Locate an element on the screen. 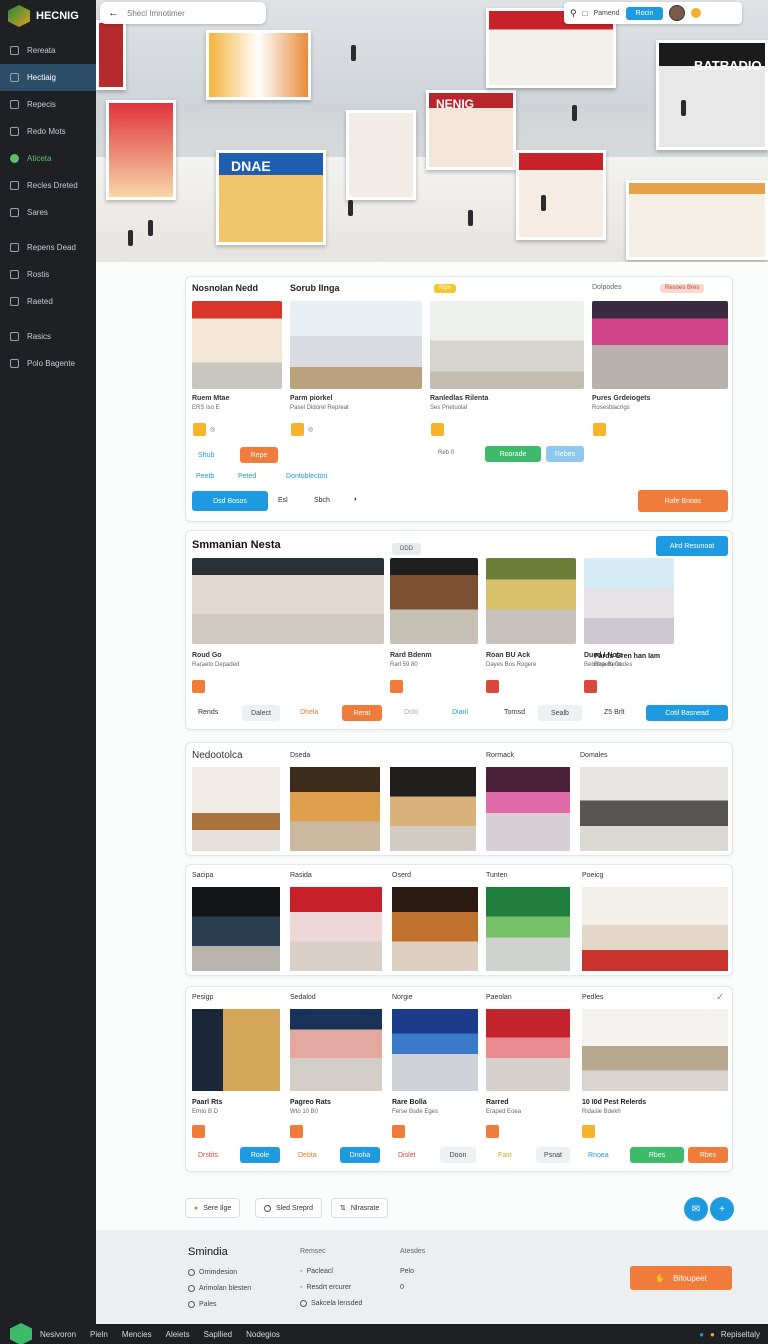 The width and height of the screenshot is (768, 1344). sidebar-item-9: Raeted is located at coordinates (48, 301).